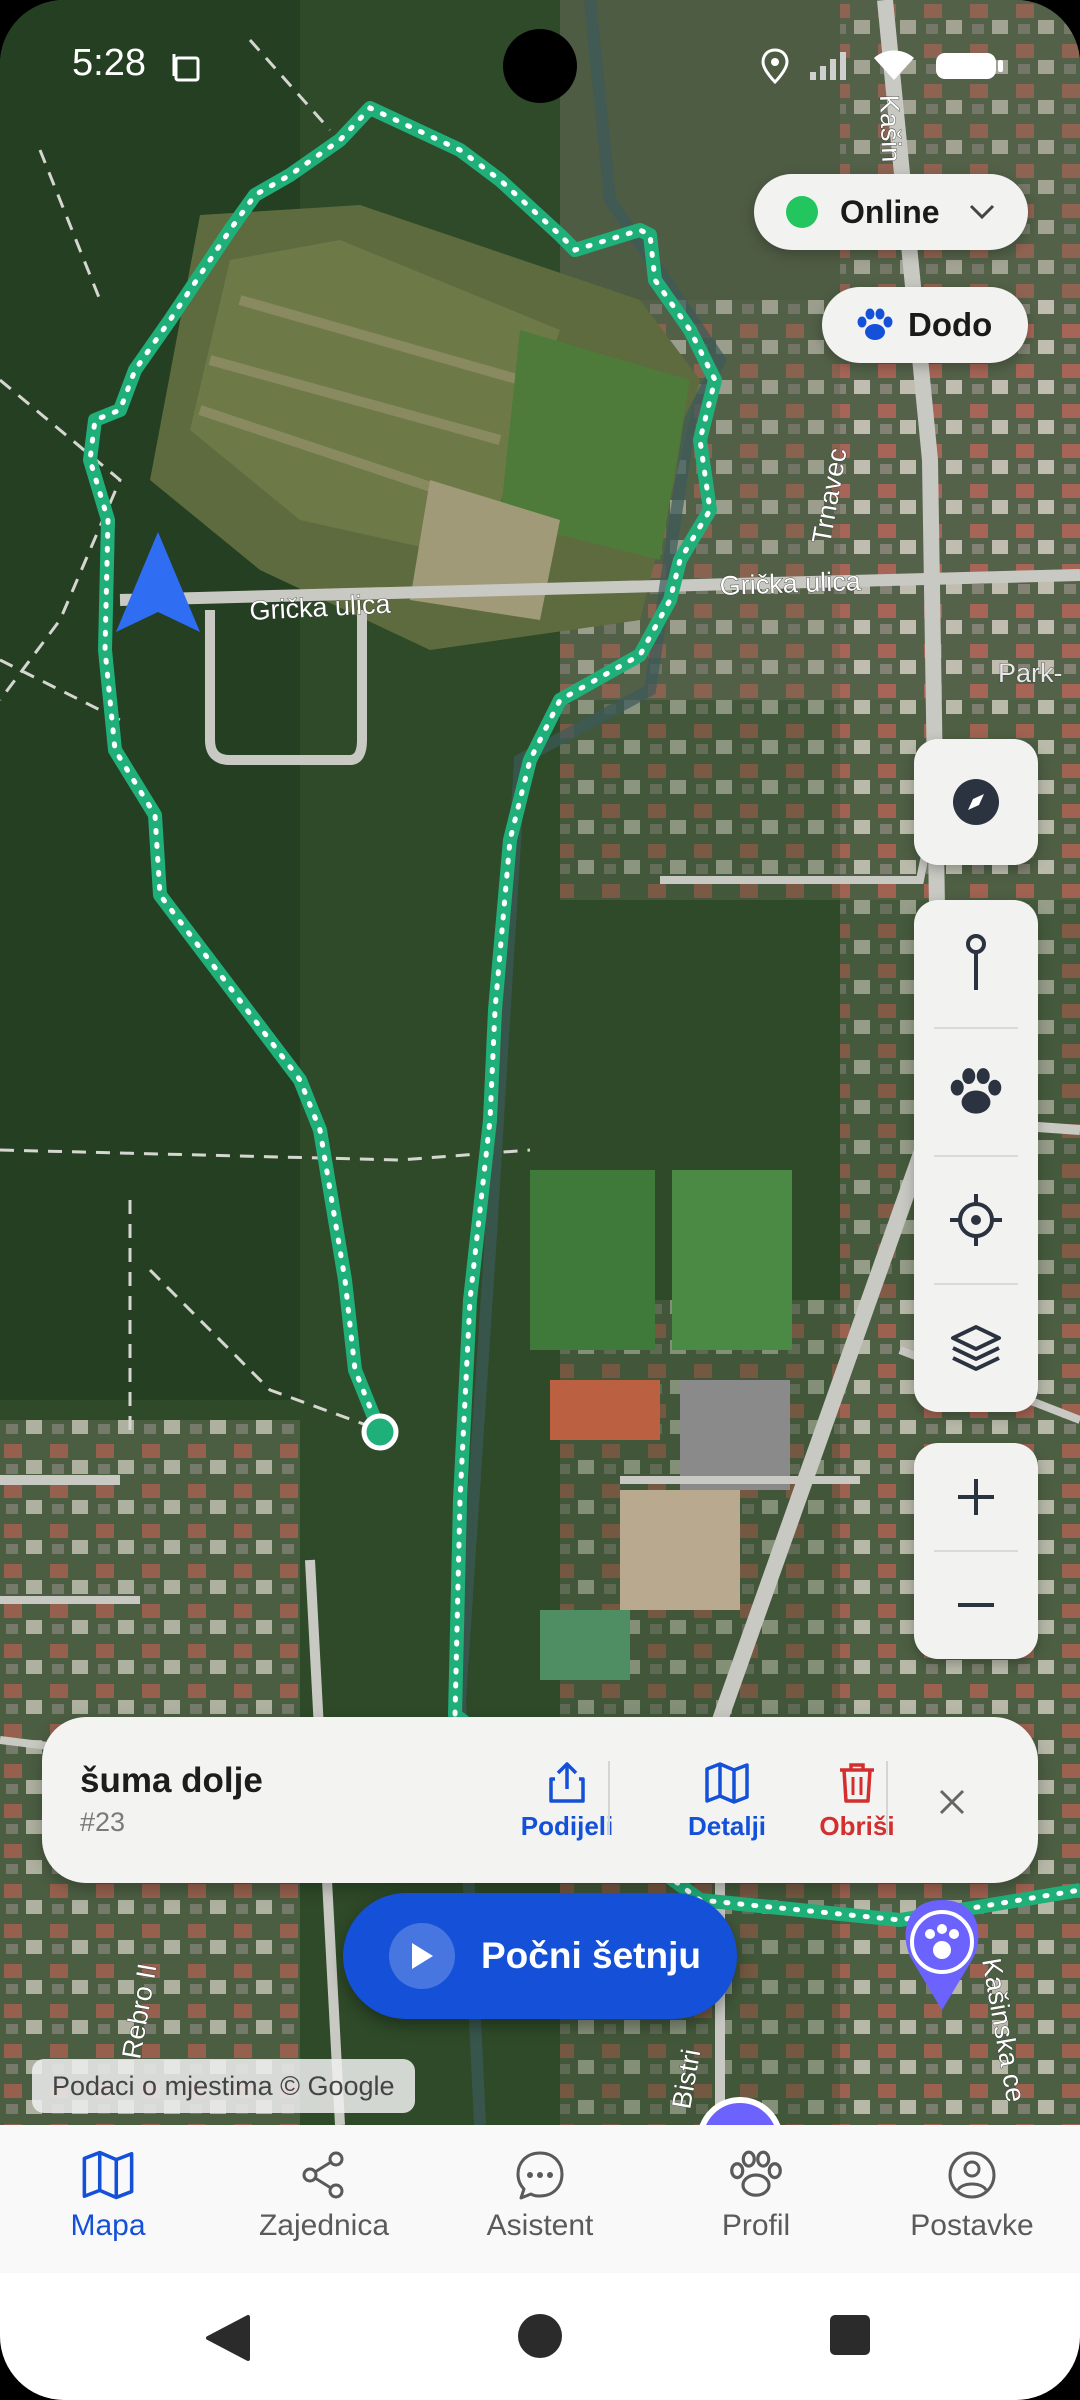 Image resolution: width=1080 pixels, height=2400 pixels. I want to click on my-location-button, so click(976, 1220).